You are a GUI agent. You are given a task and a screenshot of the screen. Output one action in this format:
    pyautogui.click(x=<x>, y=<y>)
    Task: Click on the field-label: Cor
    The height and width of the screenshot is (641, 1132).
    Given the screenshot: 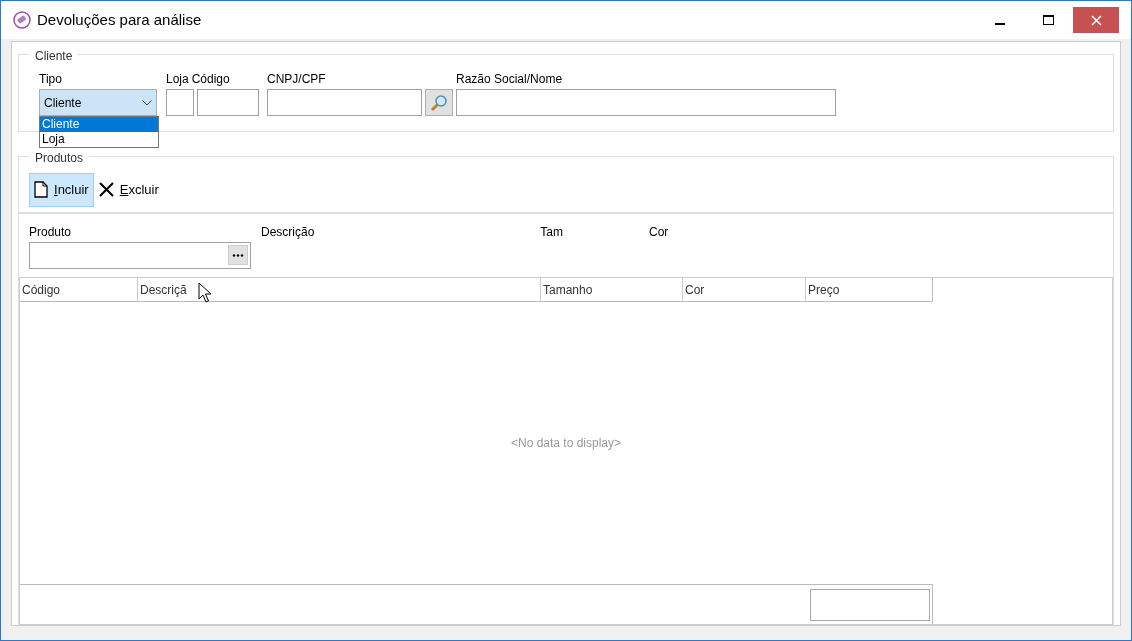 What is the action you would take?
    pyautogui.click(x=659, y=232)
    